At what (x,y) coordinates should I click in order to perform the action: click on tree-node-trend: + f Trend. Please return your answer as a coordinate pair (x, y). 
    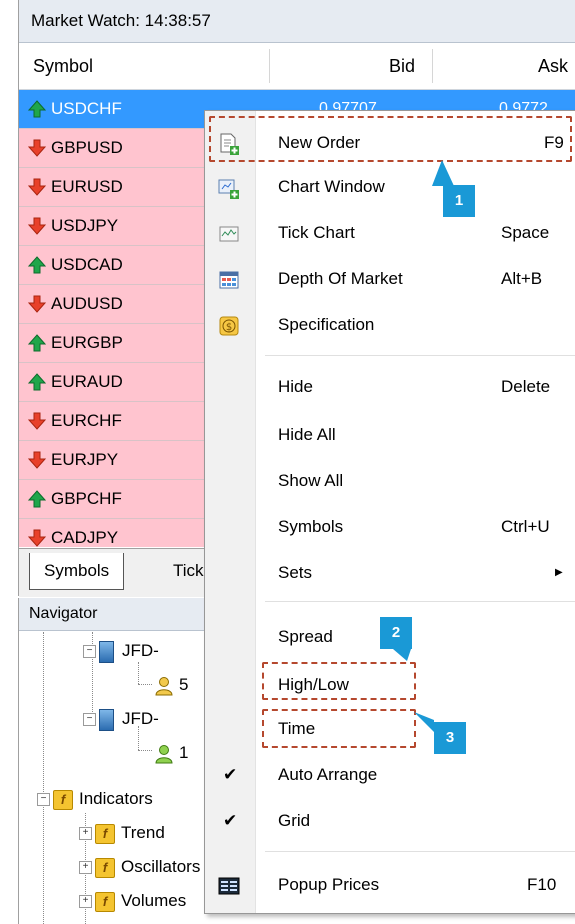
    Looking at the image, I should click on (122, 833).